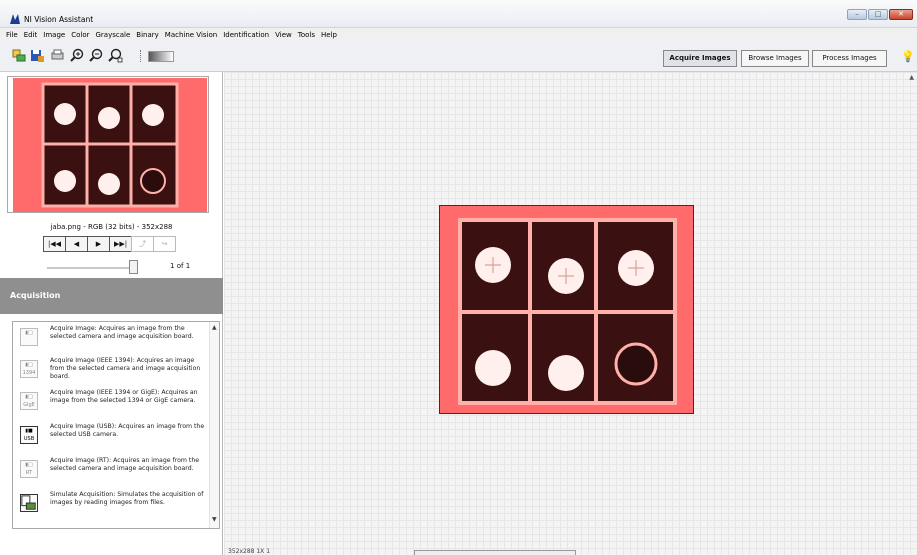 The image size is (917, 555). Describe the element at coordinates (857, 14) in the screenshot. I see `minimize-button: –` at that location.